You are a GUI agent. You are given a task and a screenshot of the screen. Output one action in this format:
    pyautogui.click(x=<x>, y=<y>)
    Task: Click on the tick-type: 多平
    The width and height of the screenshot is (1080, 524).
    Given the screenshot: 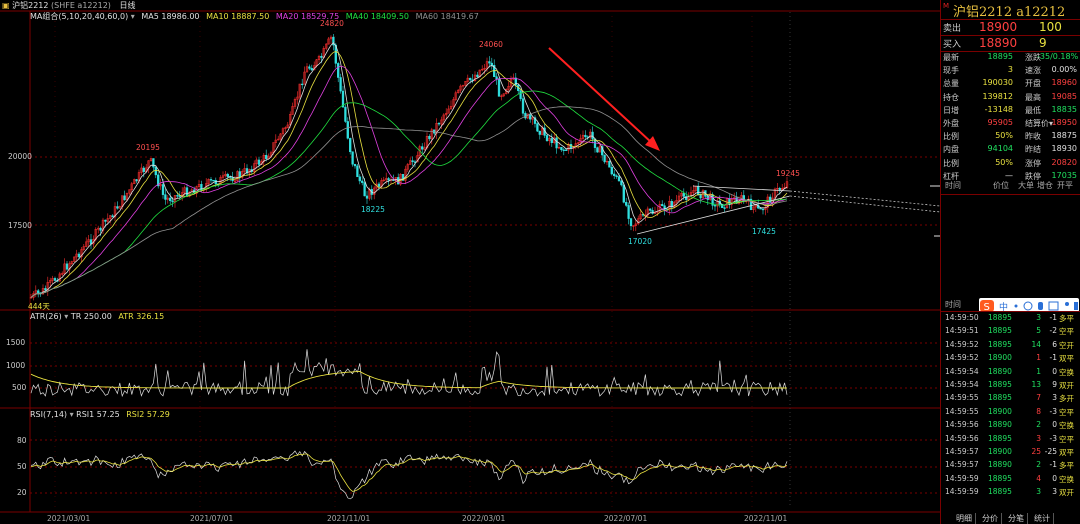 What is the action you would take?
    pyautogui.click(x=1066, y=318)
    